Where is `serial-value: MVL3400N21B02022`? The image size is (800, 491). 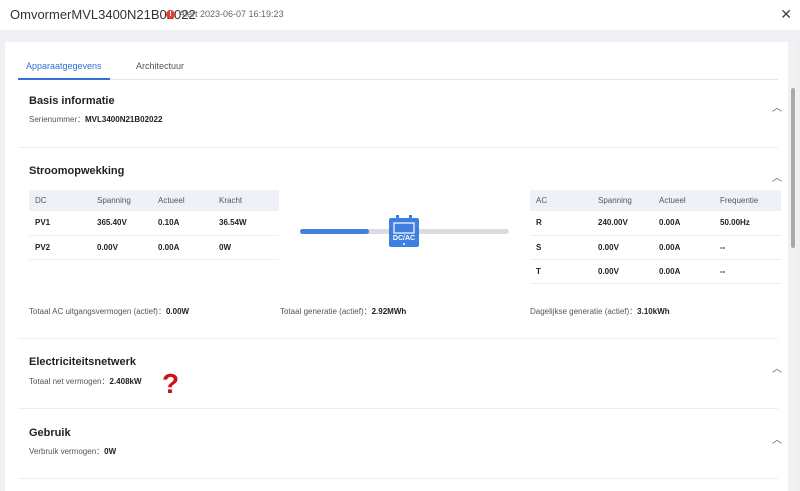 serial-value: MVL3400N21B02022 is located at coordinates (124, 119).